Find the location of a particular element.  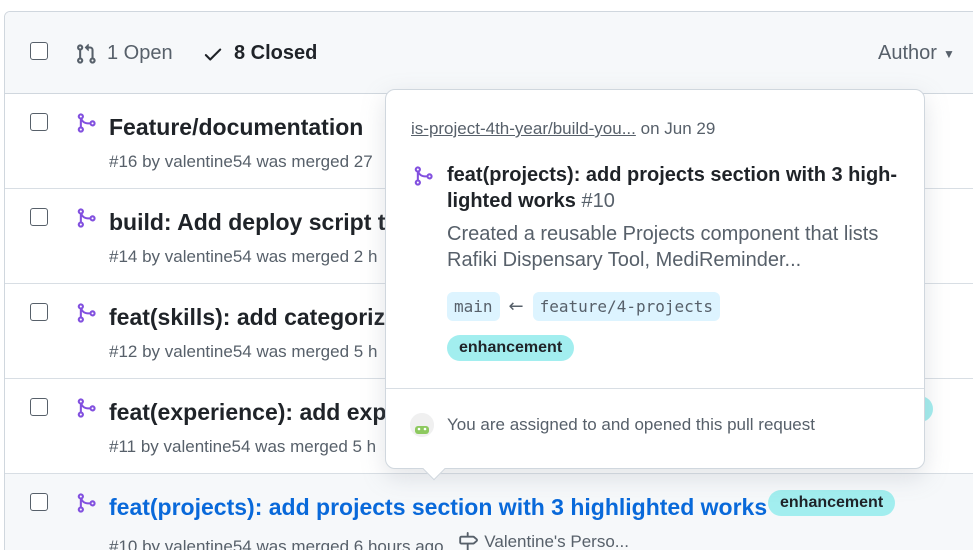

milestone-icon is located at coordinates (469, 541).